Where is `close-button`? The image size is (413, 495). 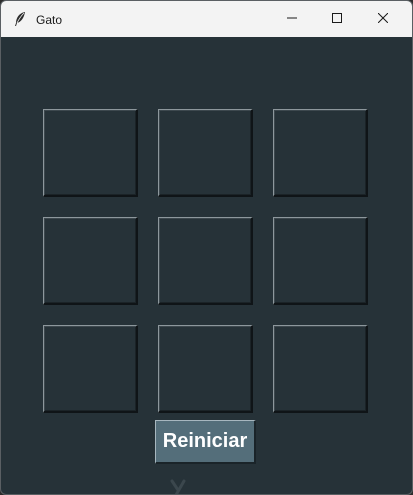
close-button is located at coordinates (383, 19).